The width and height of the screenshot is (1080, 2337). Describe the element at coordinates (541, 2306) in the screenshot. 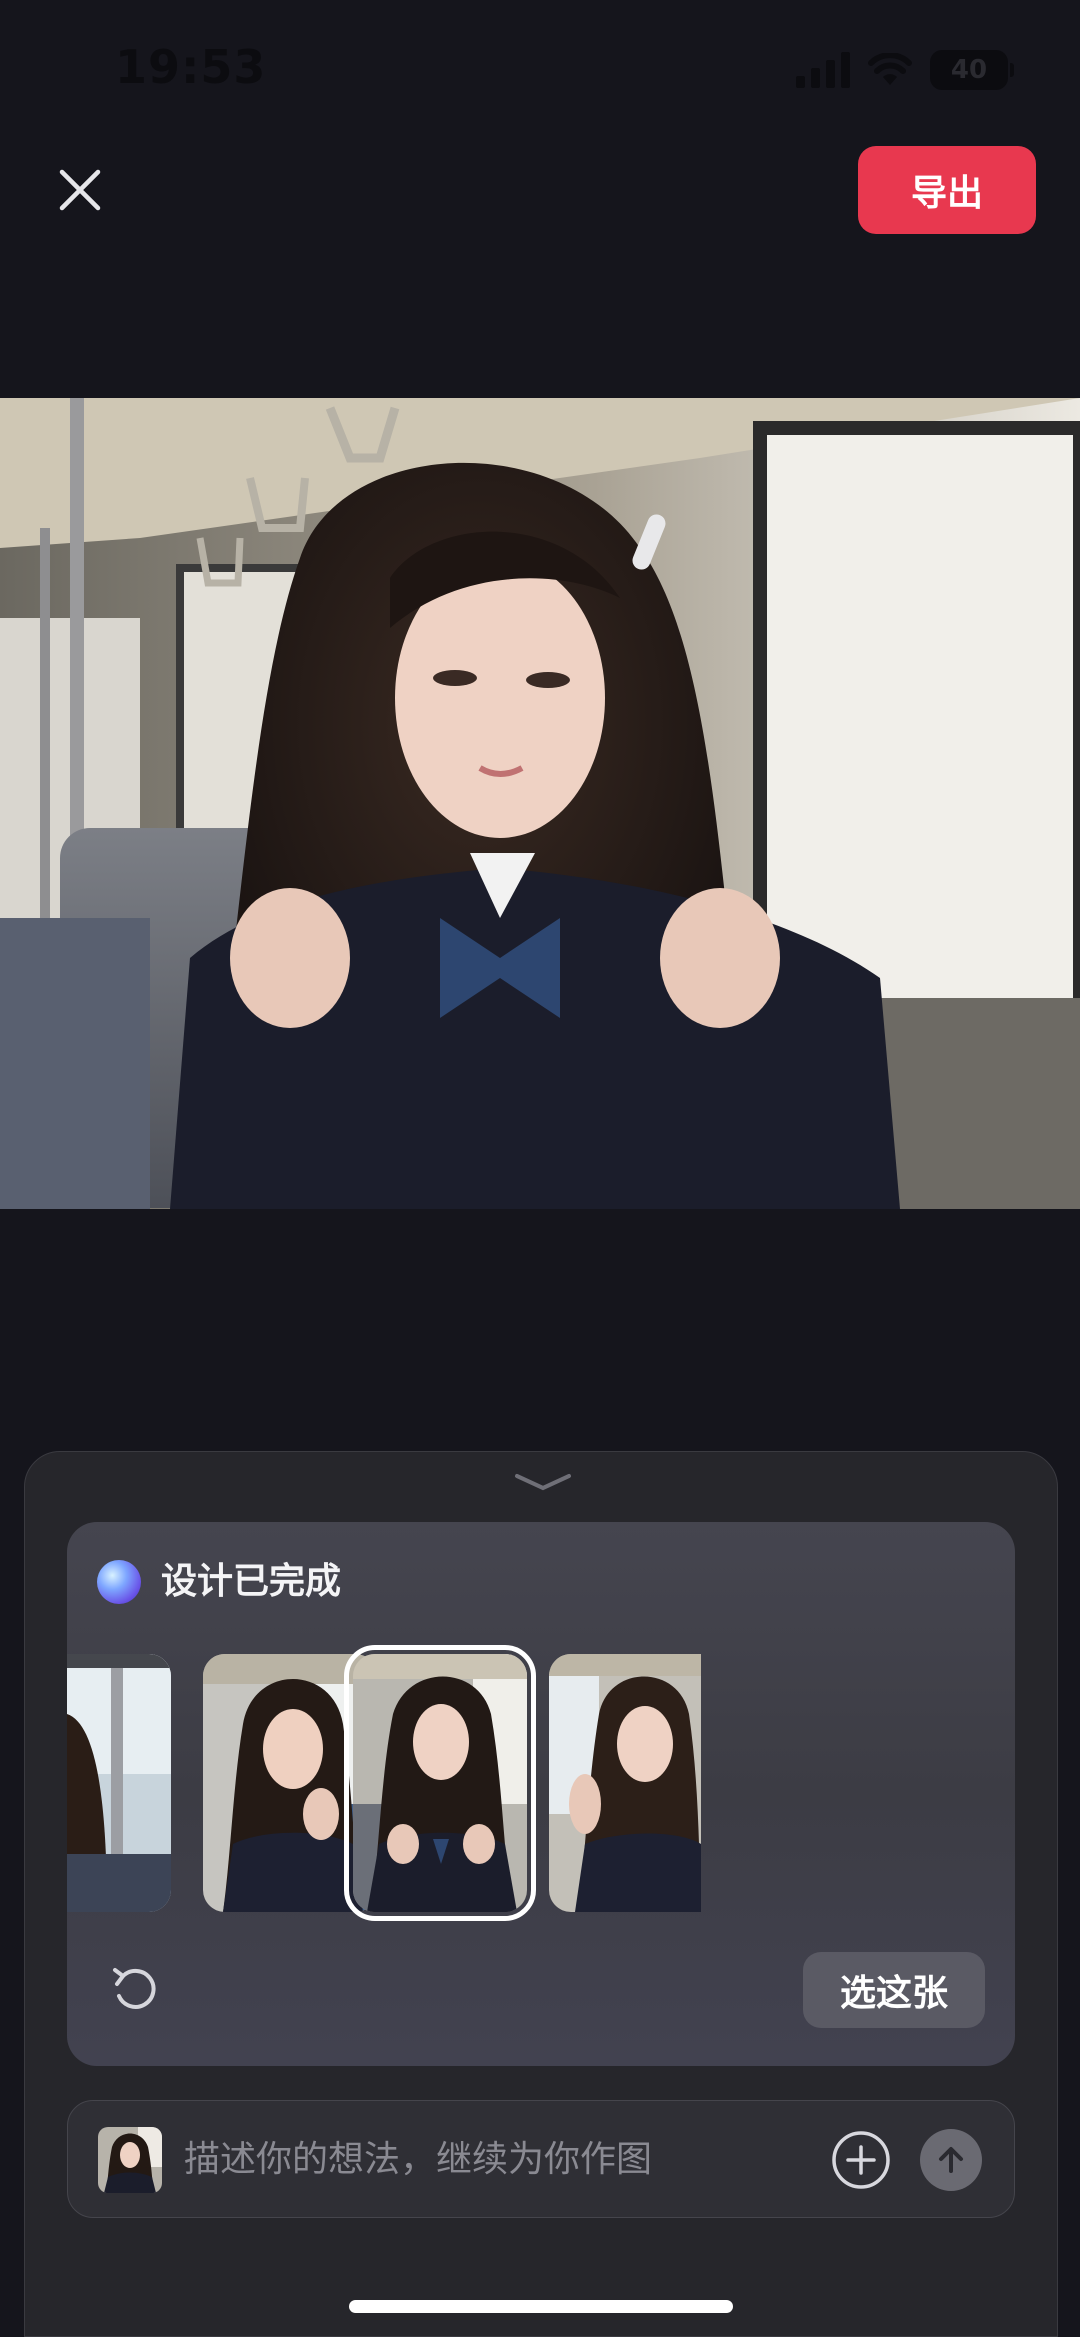

I see `home-indicator` at that location.